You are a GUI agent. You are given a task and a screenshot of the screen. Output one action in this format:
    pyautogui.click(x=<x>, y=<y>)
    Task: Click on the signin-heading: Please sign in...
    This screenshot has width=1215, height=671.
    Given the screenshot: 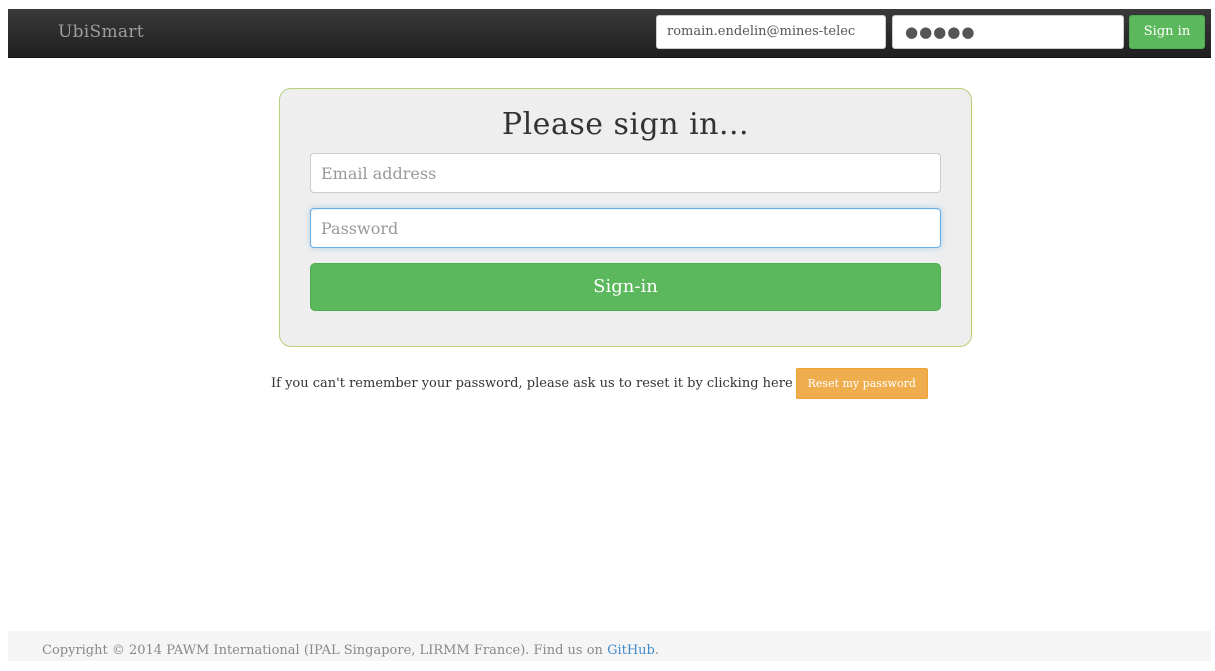 What is the action you would take?
    pyautogui.click(x=625, y=124)
    